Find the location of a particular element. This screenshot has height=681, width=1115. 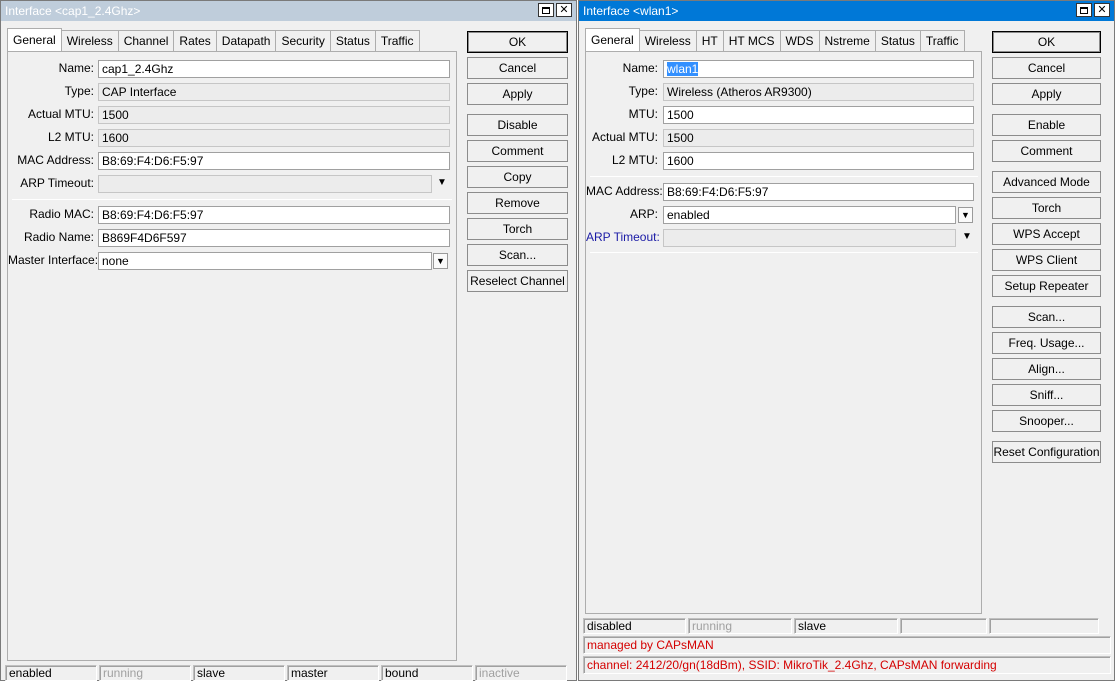

mtu-input: 1500 is located at coordinates (818, 115).